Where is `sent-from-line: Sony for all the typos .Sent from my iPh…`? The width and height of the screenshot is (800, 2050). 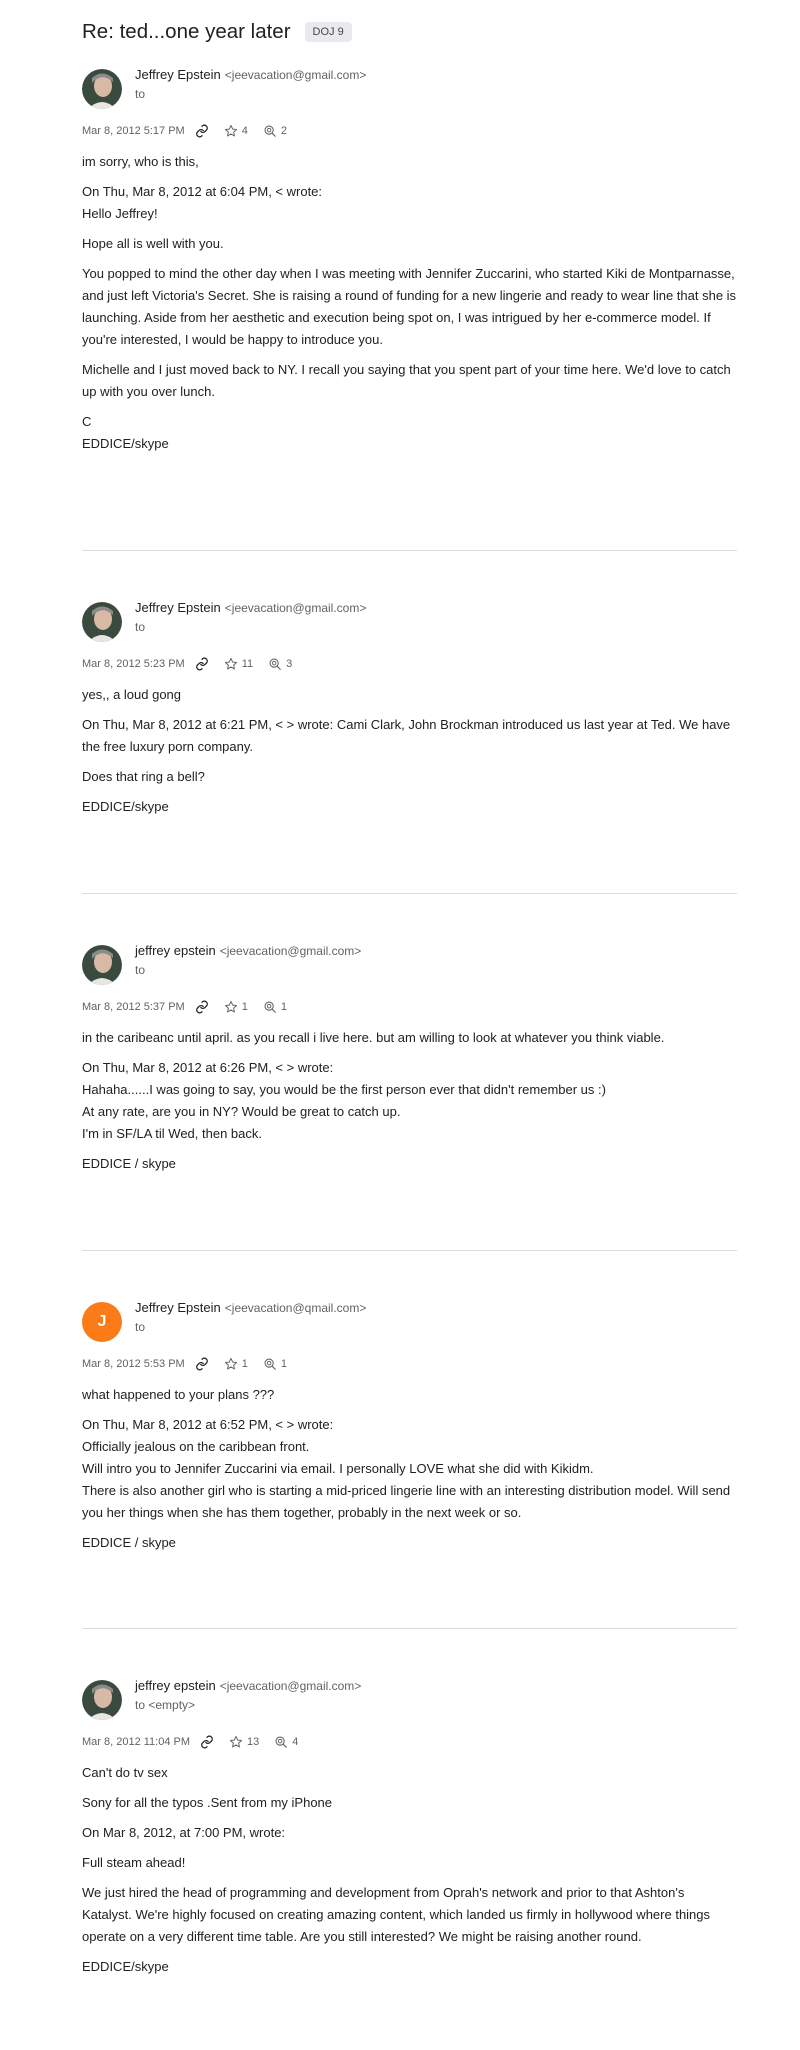 sent-from-line: Sony for all the typos .Sent from my iPh… is located at coordinates (207, 1802).